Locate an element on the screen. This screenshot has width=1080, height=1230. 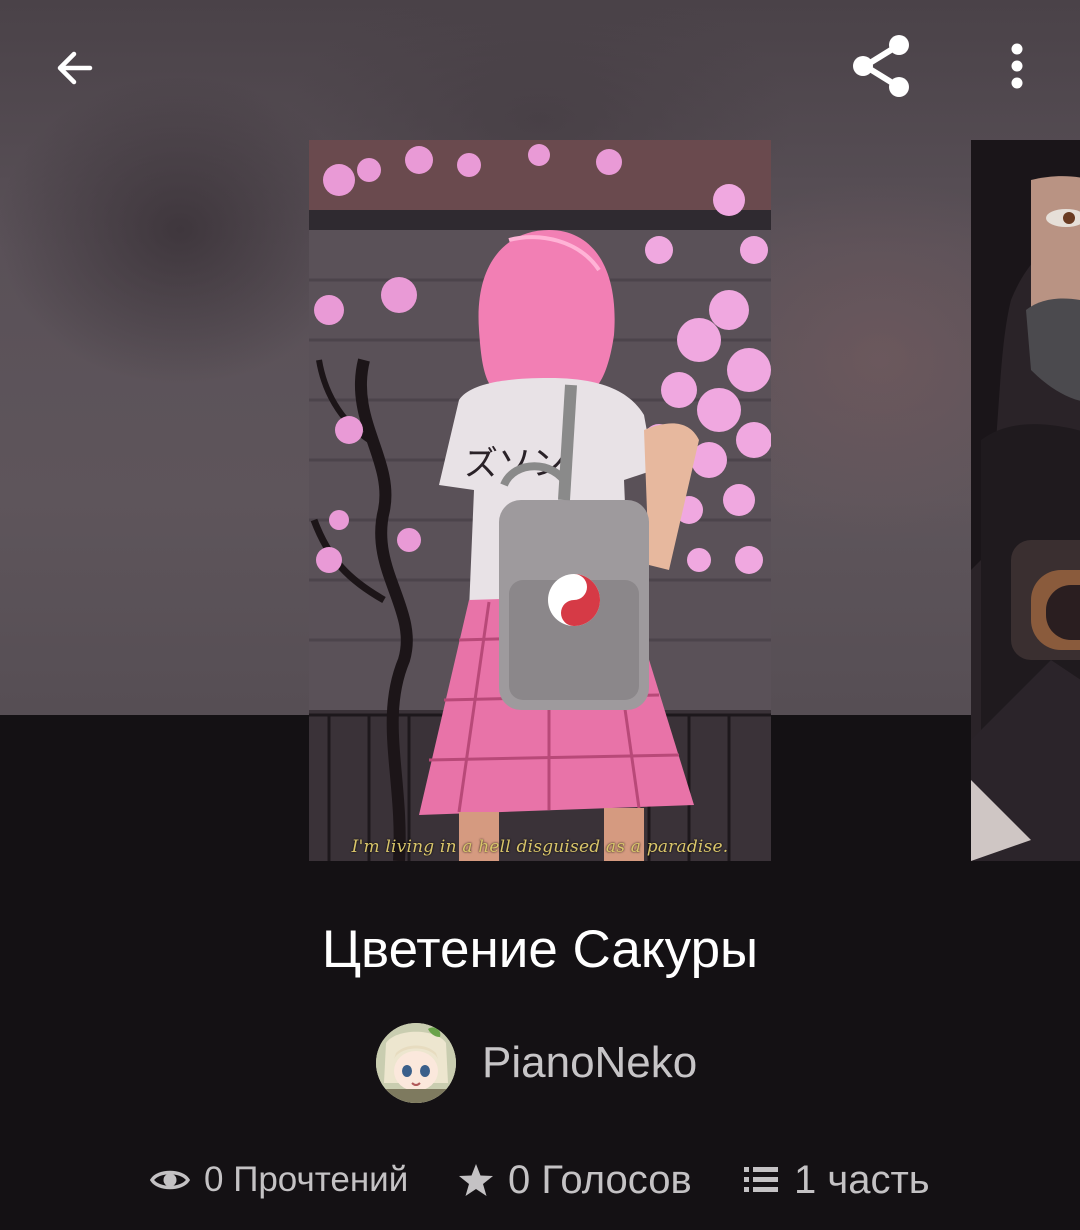
author-name: PianoNeko is located at coordinates (590, 1062).